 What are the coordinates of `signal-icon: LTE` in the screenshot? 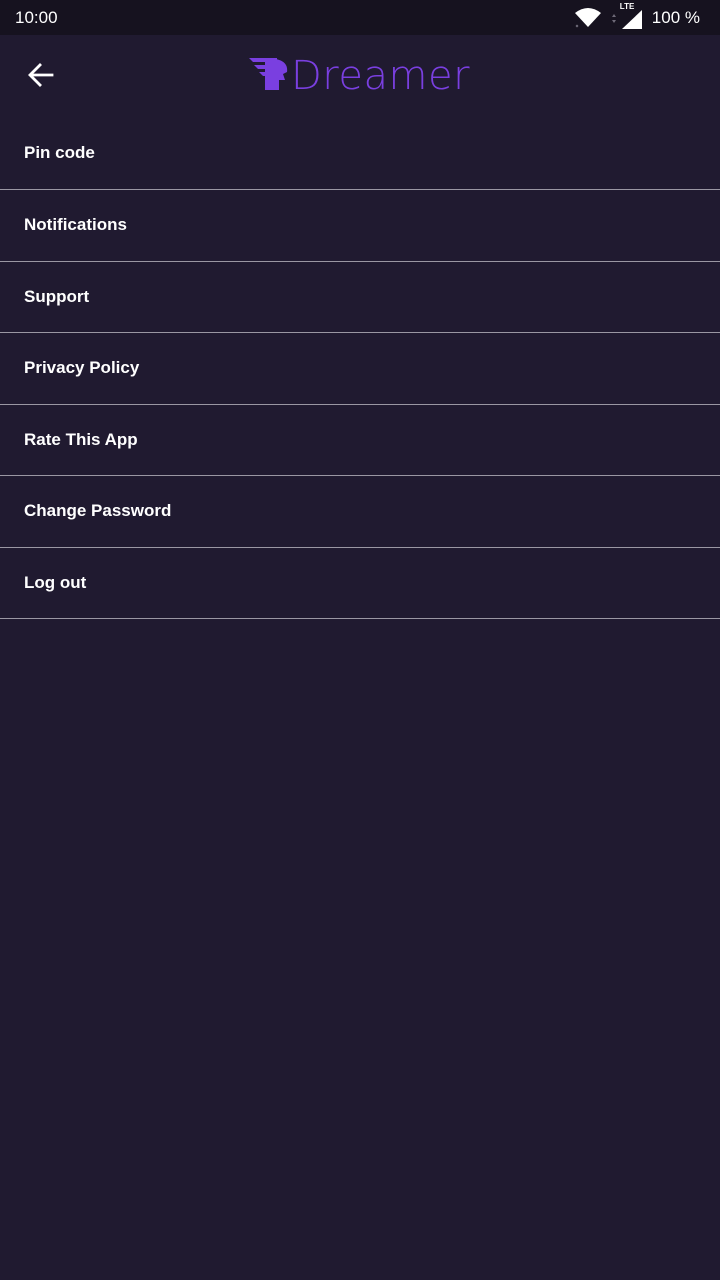 It's located at (627, 16).